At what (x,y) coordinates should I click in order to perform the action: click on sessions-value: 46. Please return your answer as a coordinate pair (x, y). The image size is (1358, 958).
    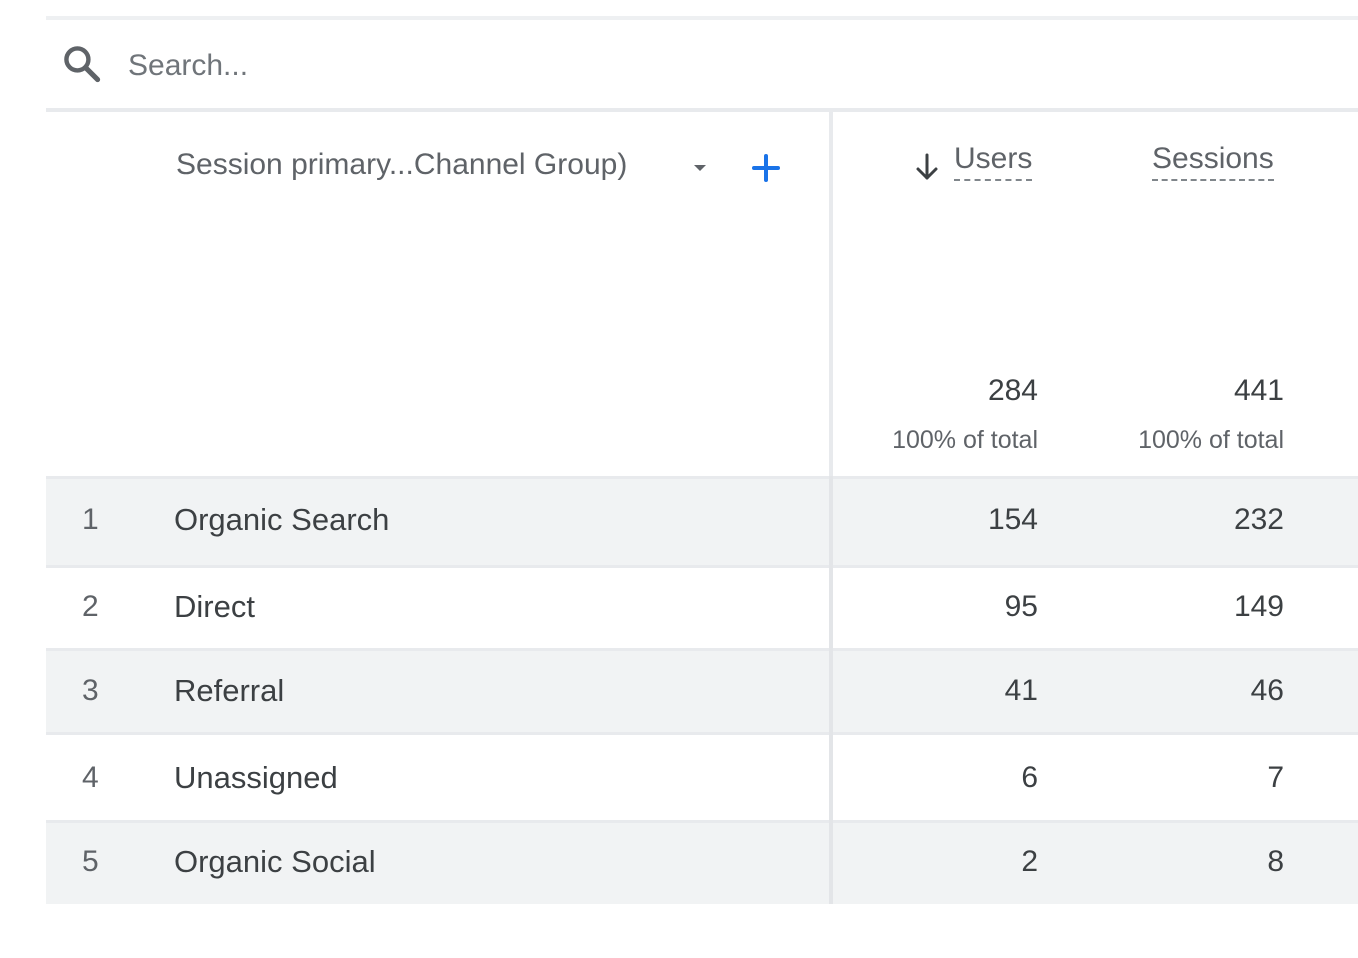
    Looking at the image, I should click on (1267, 690).